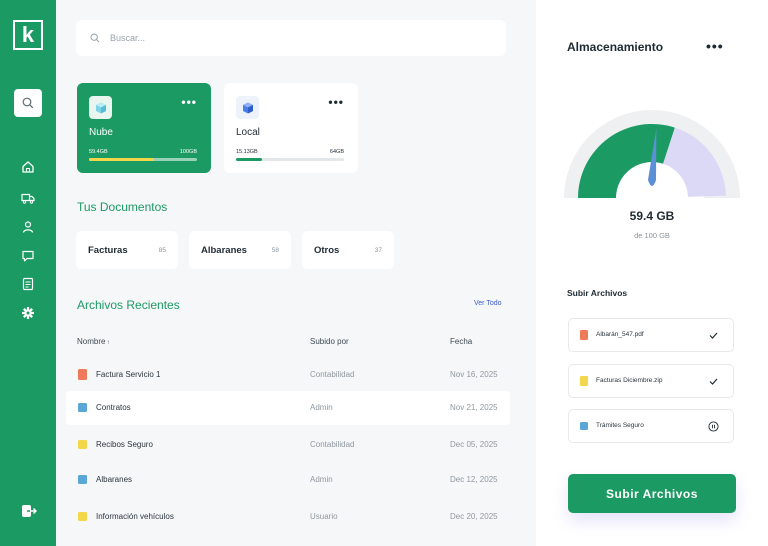 The height and width of the screenshot is (546, 768). What do you see at coordinates (474, 374) in the screenshot?
I see `file-date: Nov 16, 2025` at bounding box center [474, 374].